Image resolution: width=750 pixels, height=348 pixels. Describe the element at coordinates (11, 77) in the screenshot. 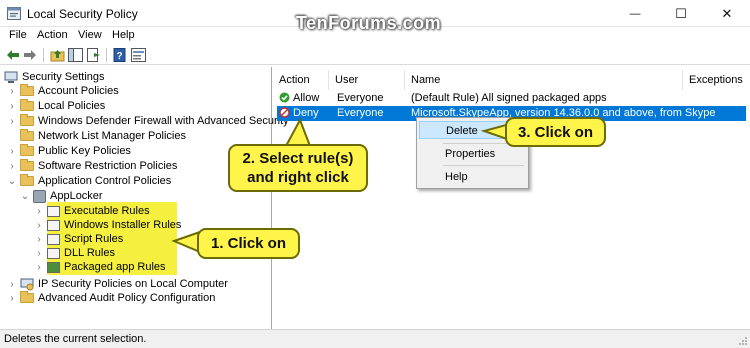

I see `computer-security-icon` at that location.